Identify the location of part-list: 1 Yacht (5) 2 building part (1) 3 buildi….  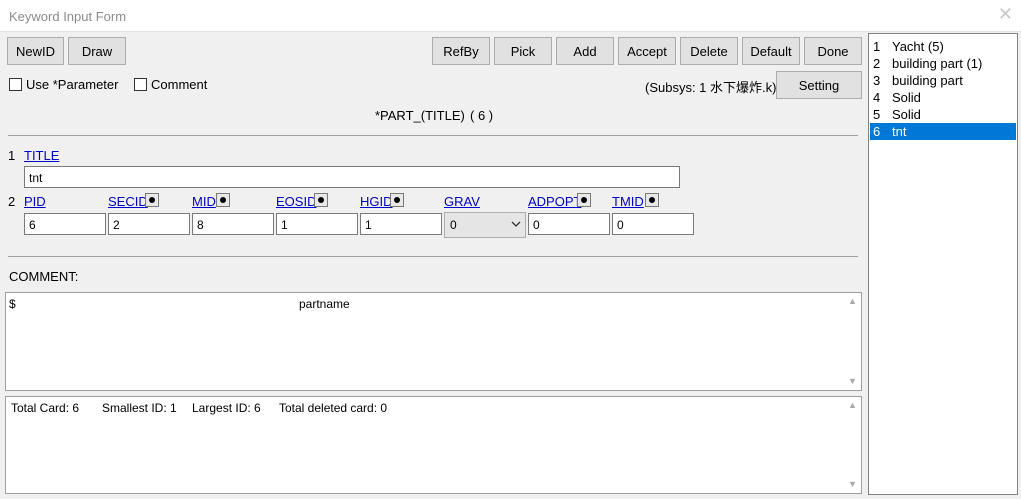
(943, 264).